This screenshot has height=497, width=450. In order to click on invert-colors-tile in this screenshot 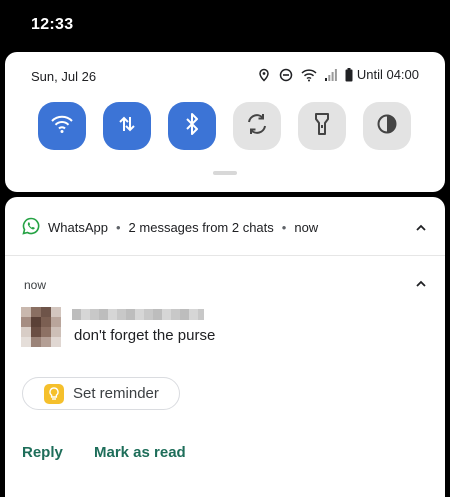, I will do `click(387, 126)`.